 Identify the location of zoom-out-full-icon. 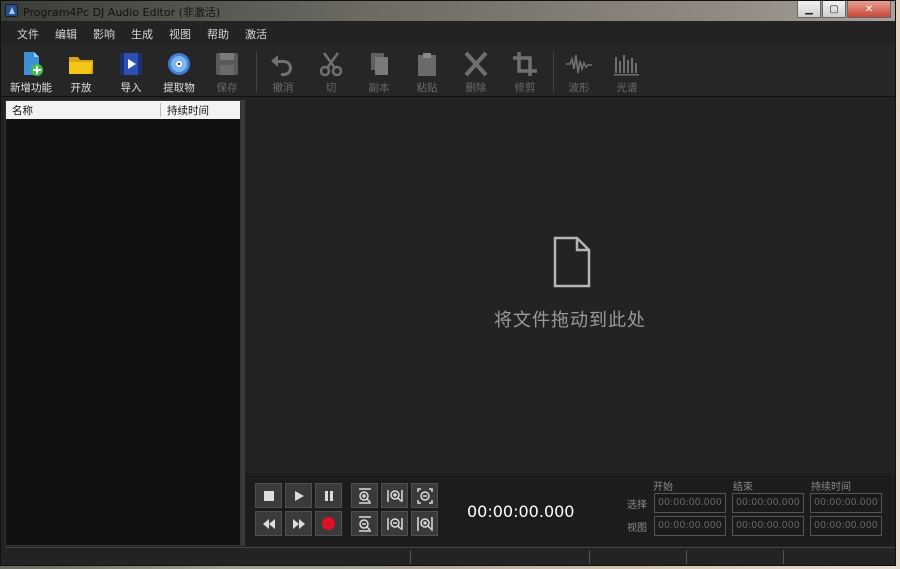
(424, 495).